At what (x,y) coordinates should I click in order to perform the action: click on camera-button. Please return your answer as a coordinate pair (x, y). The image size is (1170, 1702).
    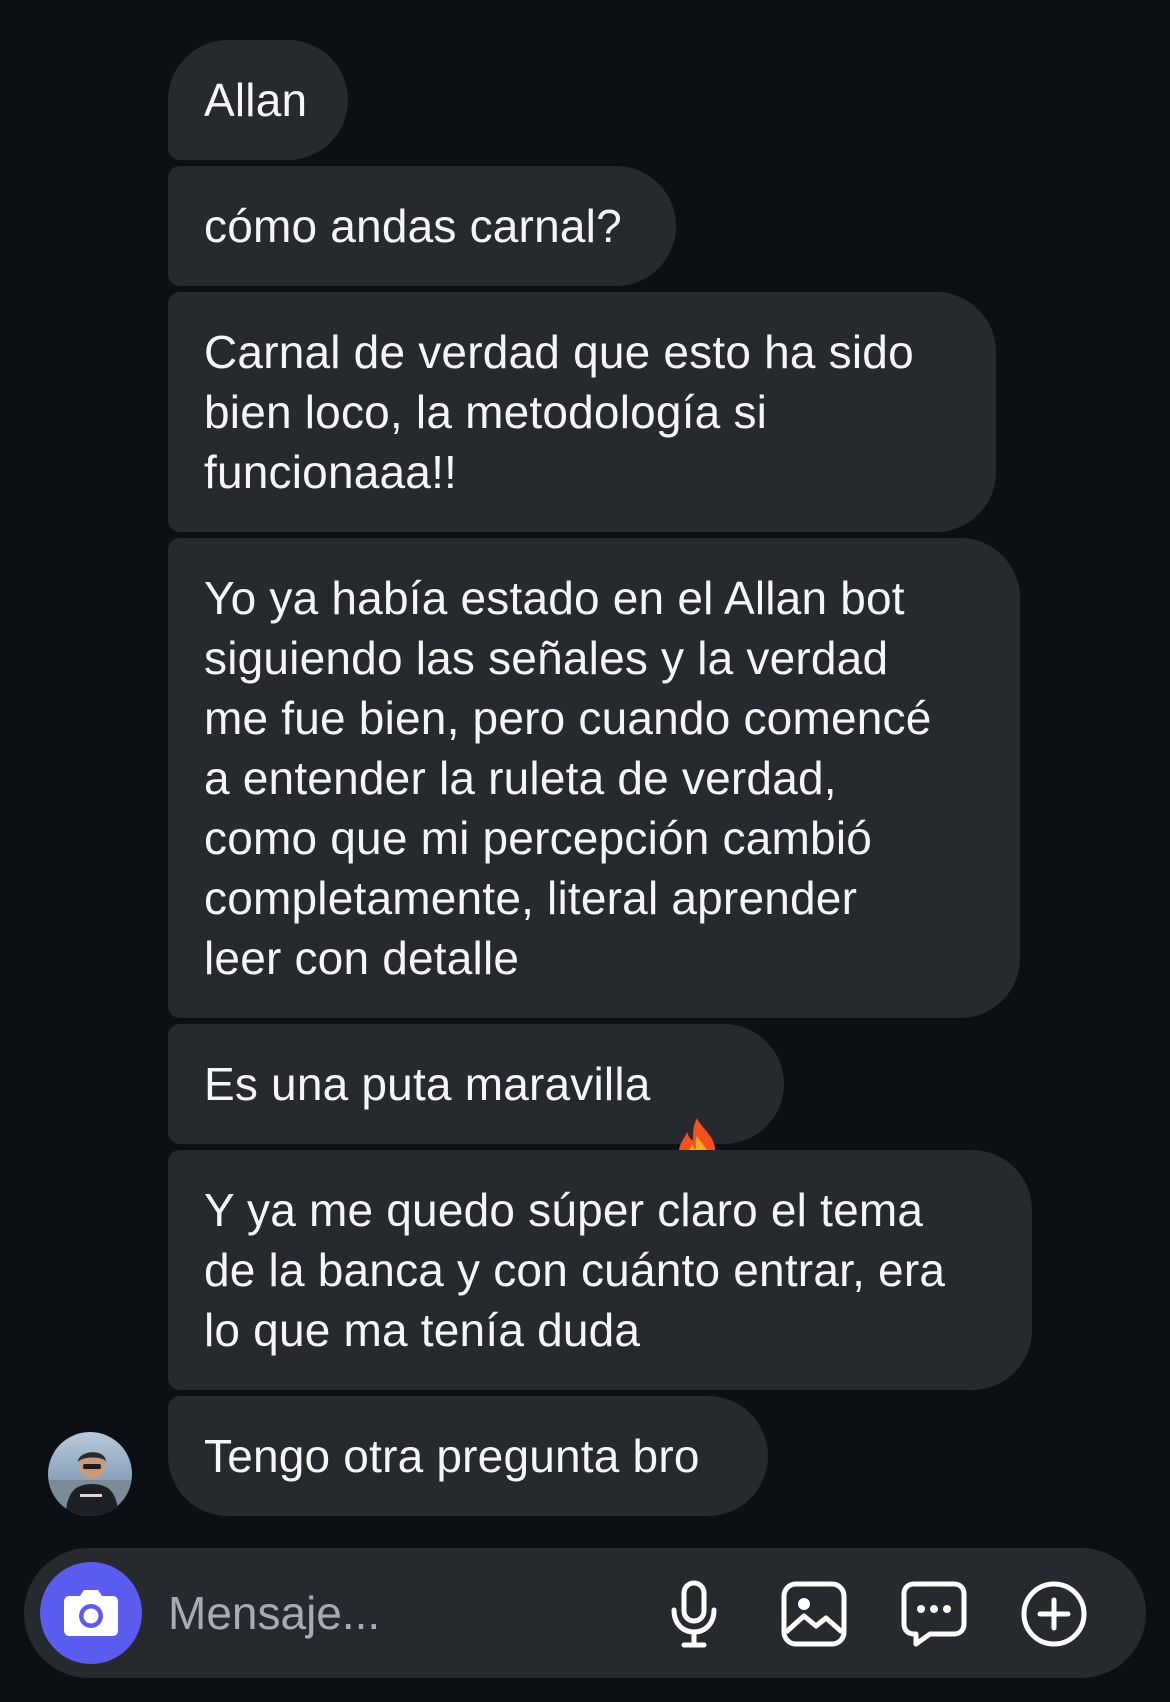
    Looking at the image, I should click on (91, 1613).